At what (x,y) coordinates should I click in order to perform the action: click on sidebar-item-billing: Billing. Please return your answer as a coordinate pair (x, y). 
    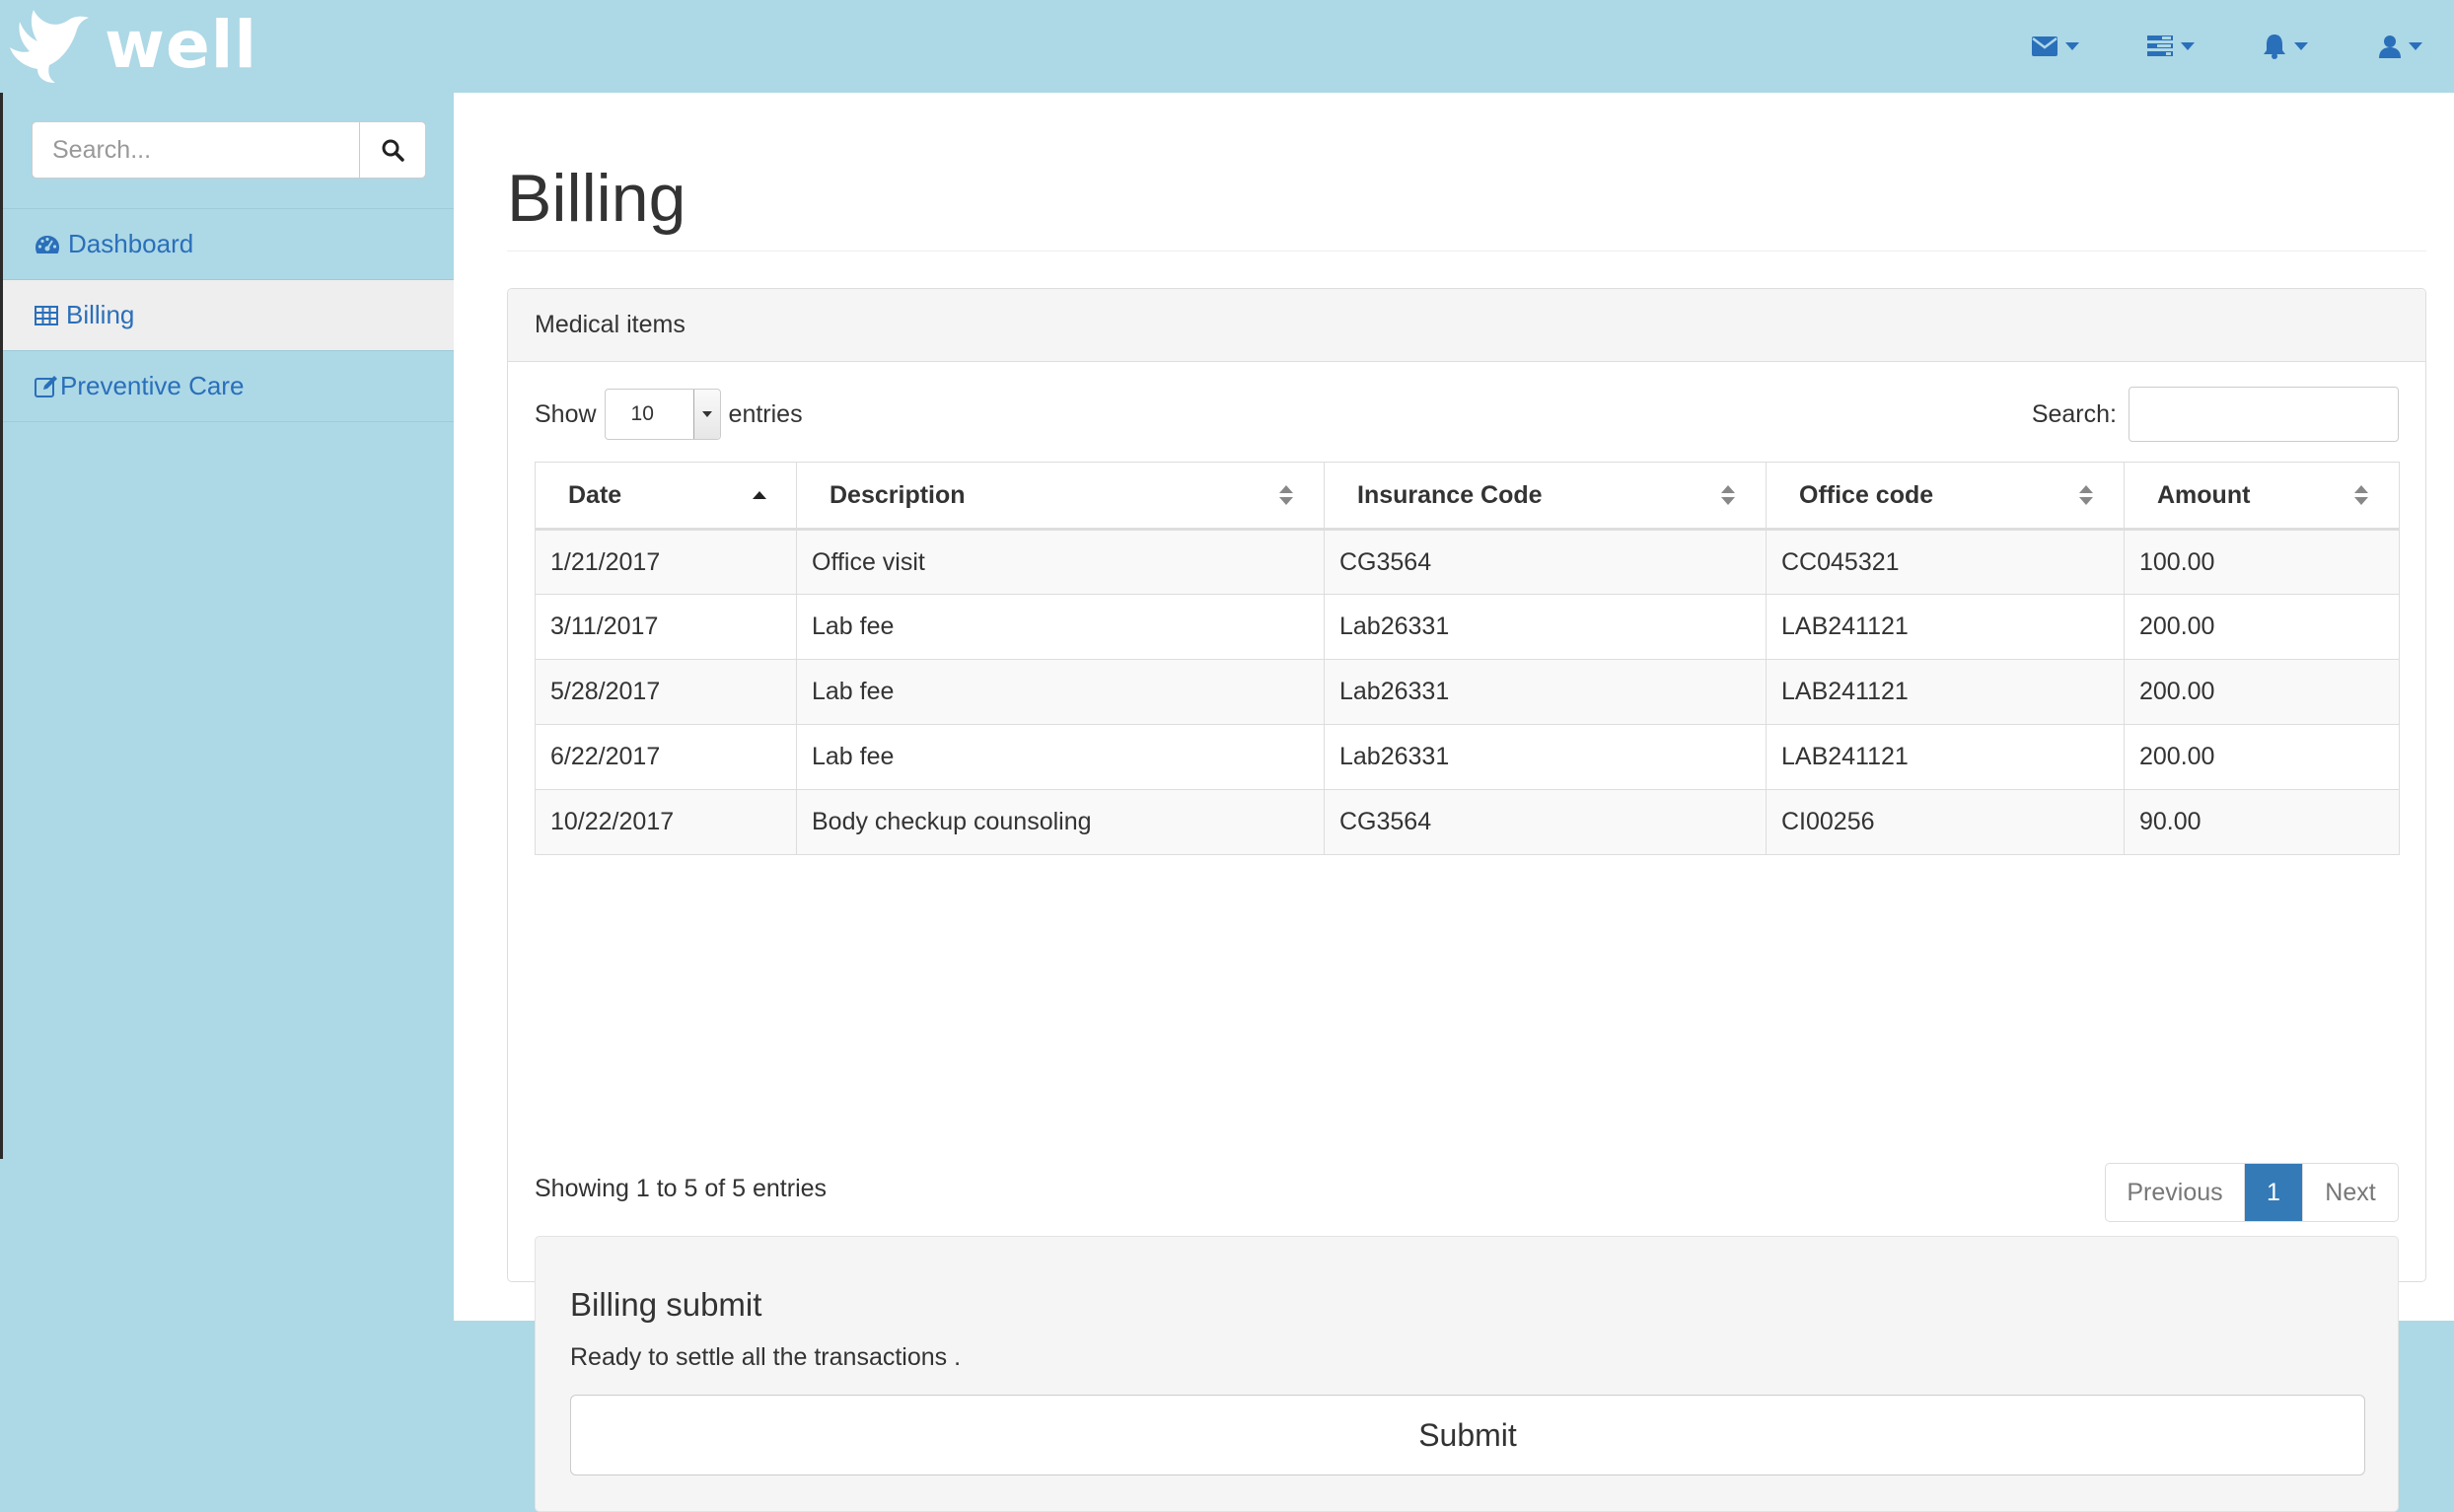
    Looking at the image, I should click on (228, 315).